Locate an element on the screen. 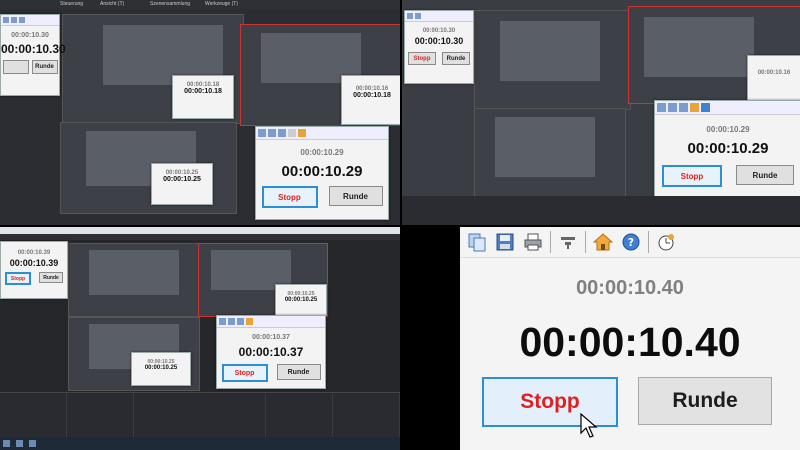  lap-time: 00:00:10.39 is located at coordinates (34, 253).